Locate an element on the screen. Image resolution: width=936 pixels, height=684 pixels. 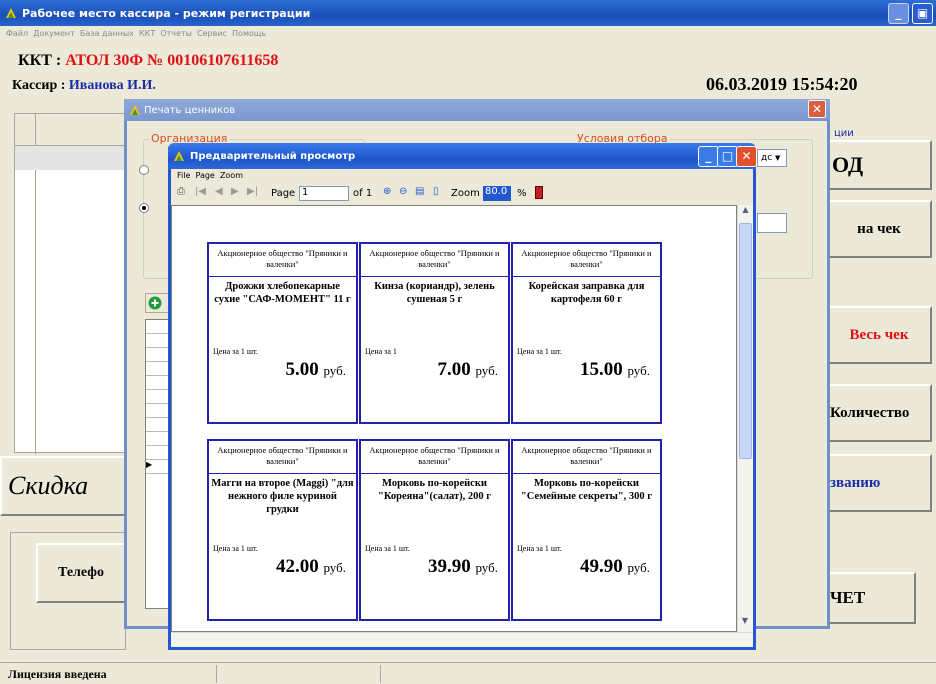
last-page-icon: ▶| is located at coordinates (252, 194).